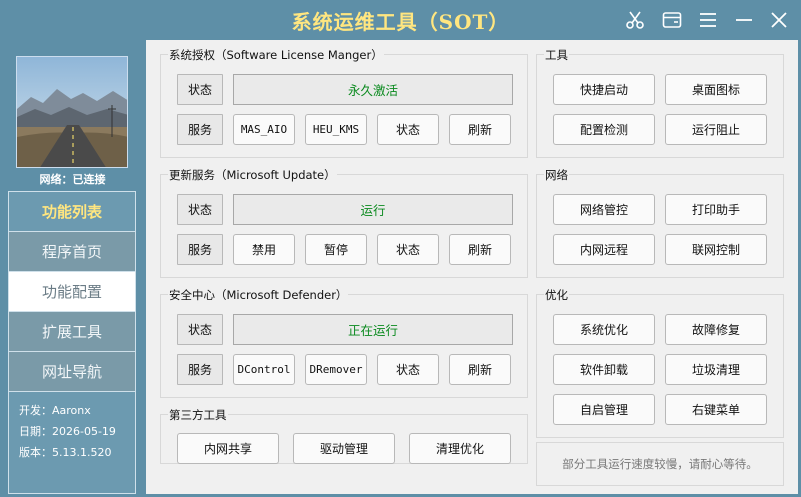 The image size is (801, 497). I want to click on dremover-button: DRemover, so click(336, 369).